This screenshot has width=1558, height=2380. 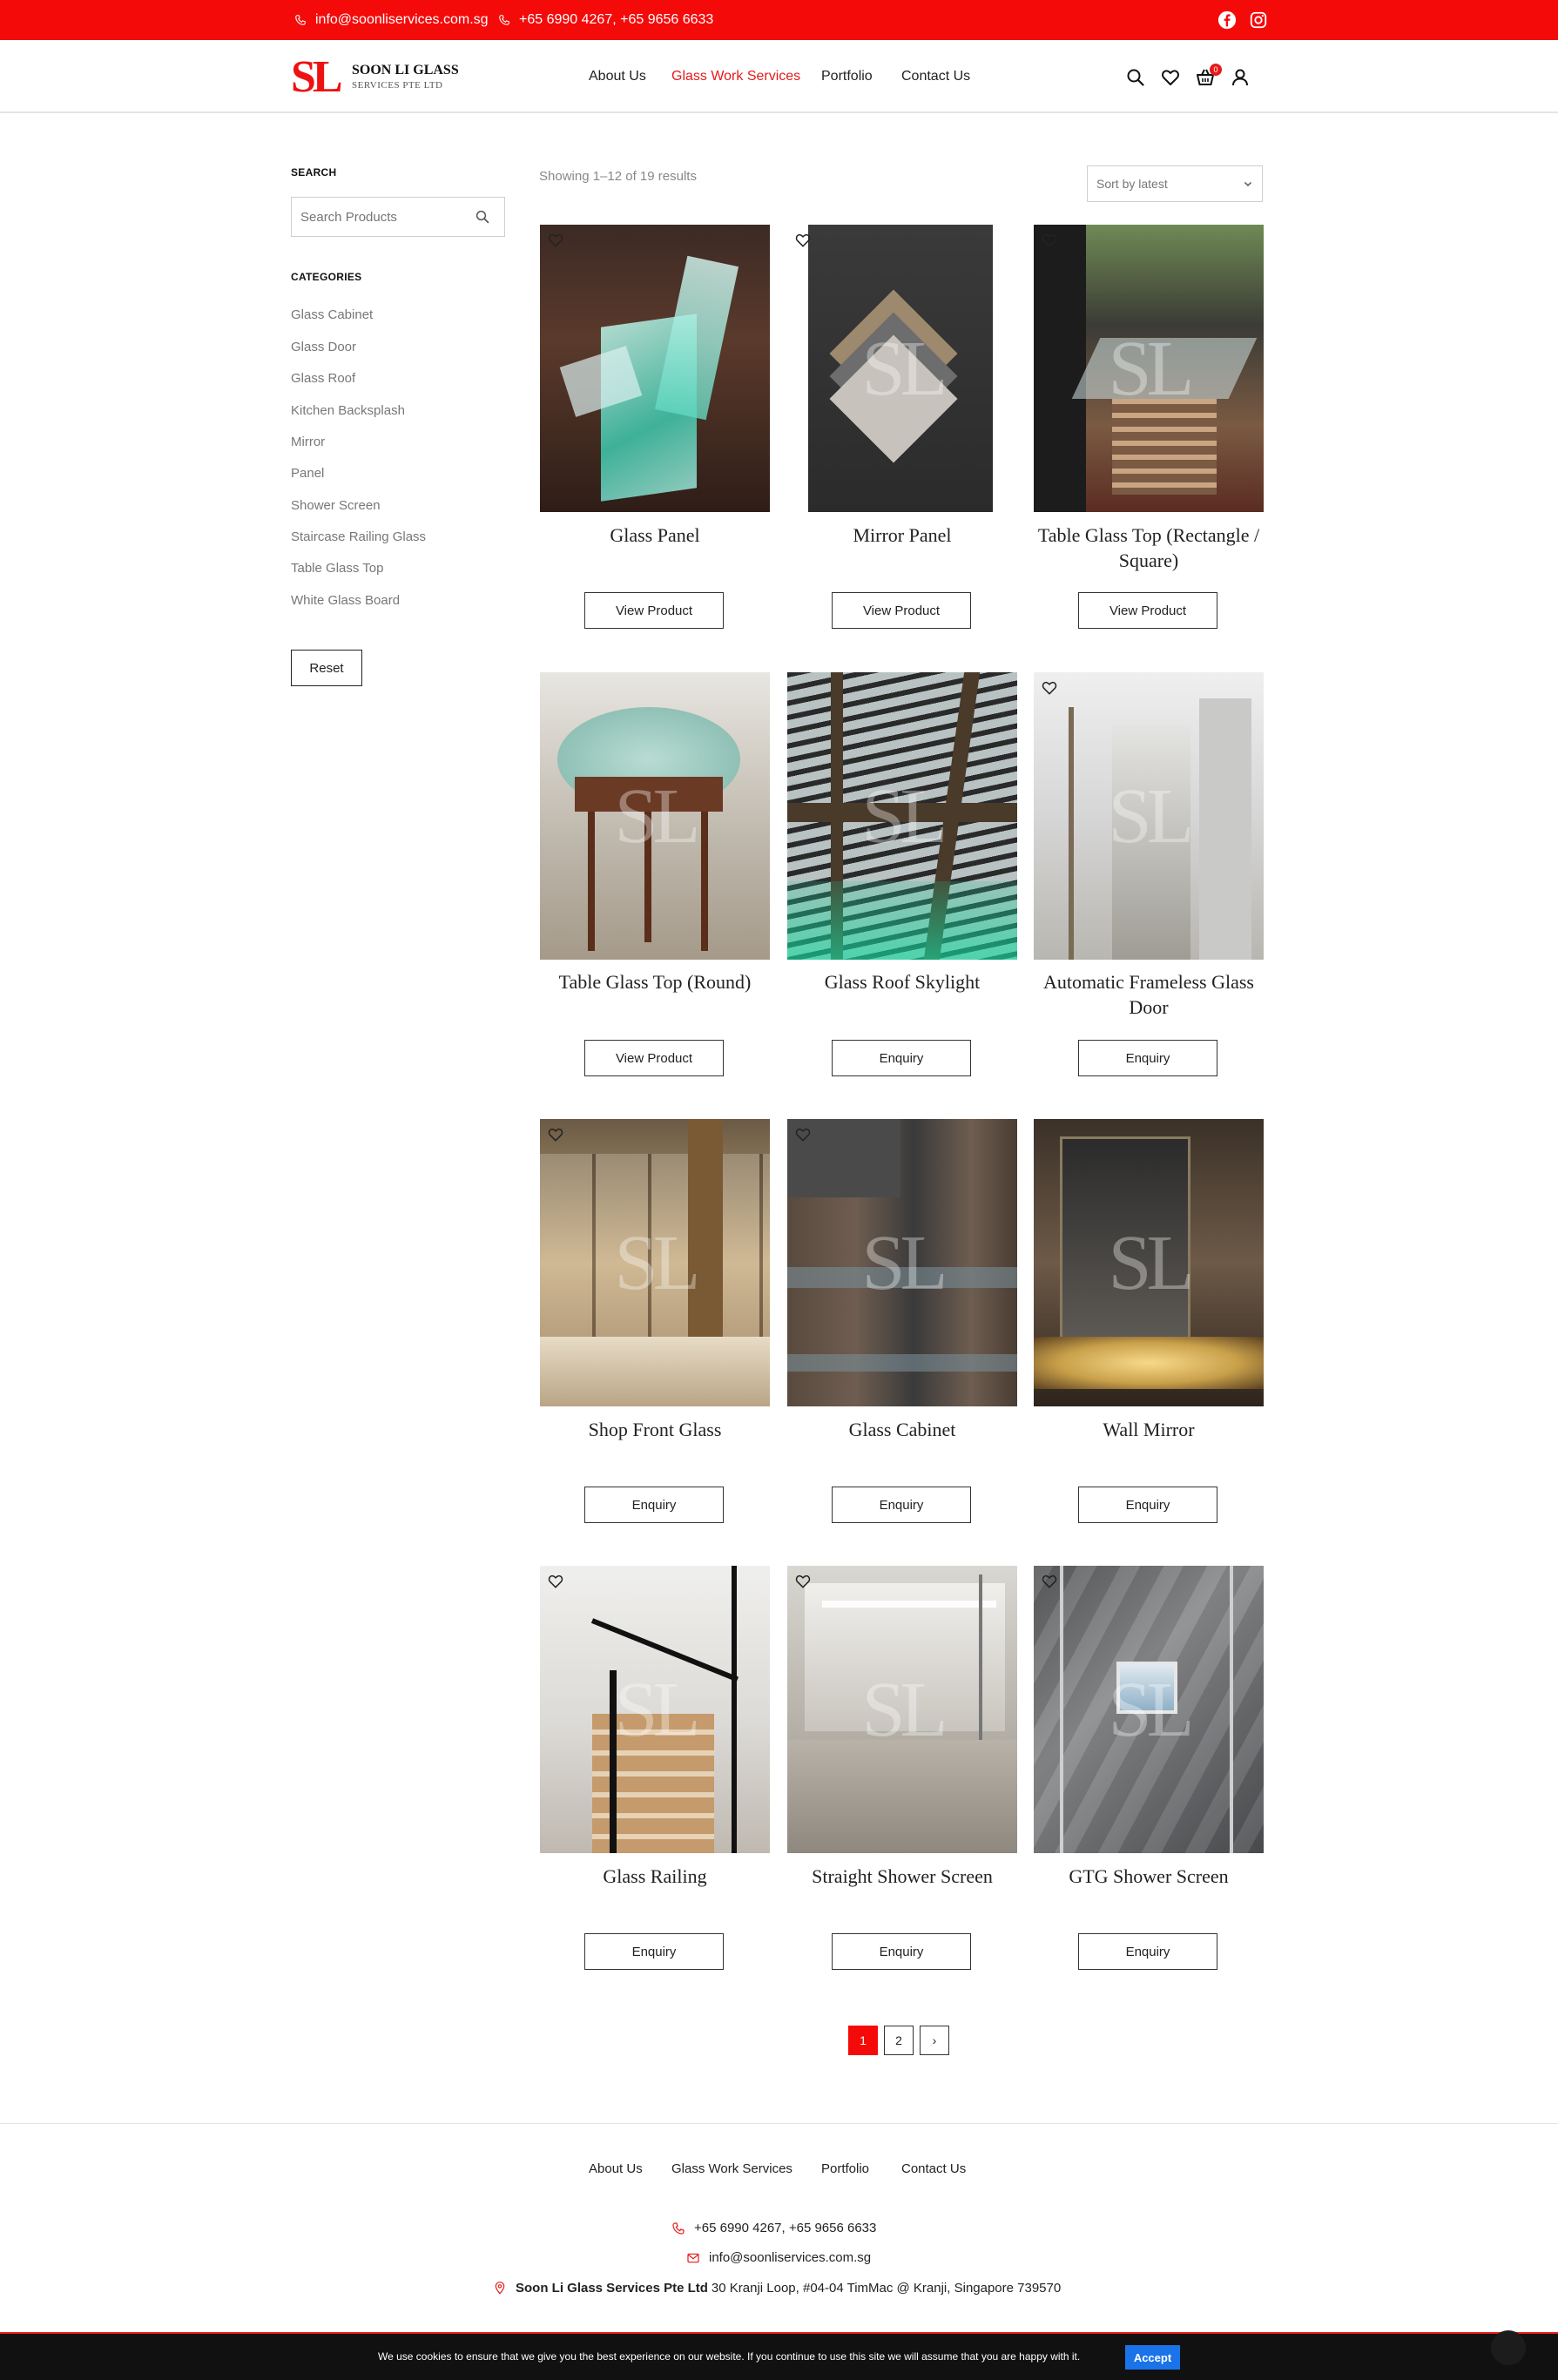 I want to click on category-link: Mirror, so click(x=308, y=442).